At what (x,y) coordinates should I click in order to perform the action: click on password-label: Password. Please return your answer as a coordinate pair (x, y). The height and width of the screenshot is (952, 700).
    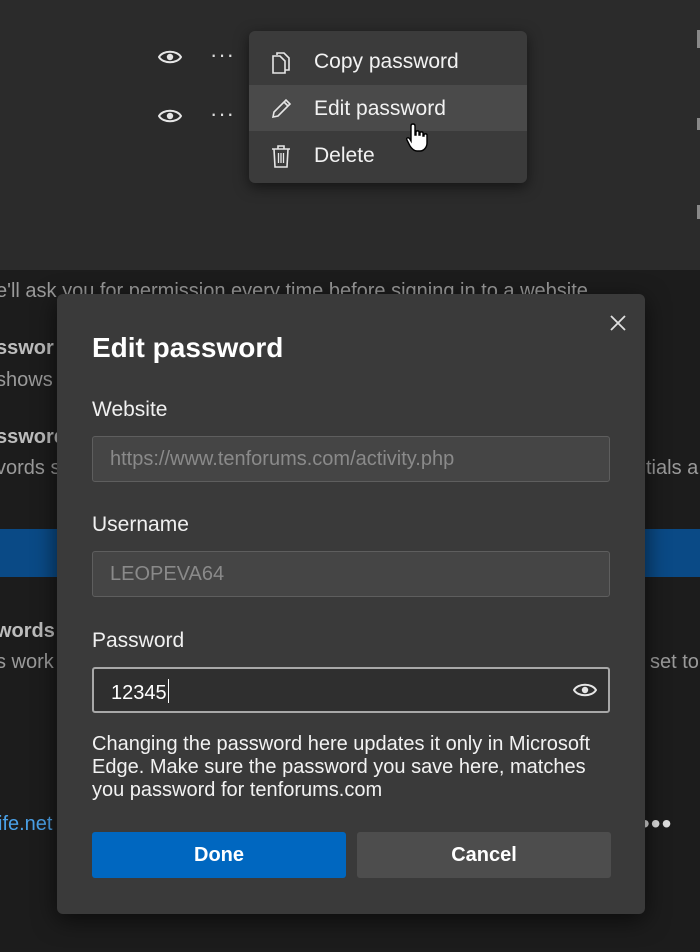
    Looking at the image, I should click on (138, 640).